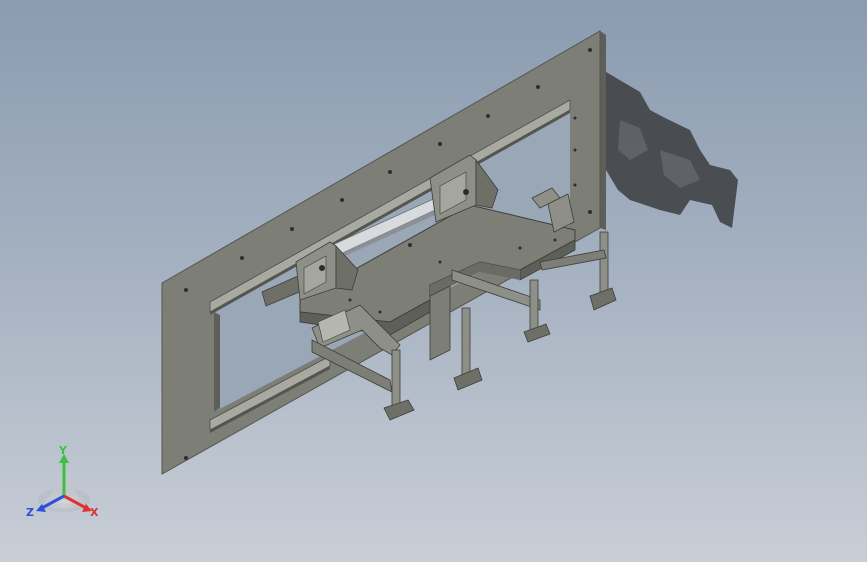 This screenshot has width=867, height=562. Describe the element at coordinates (94, 512) in the screenshot. I see `x-axis-label: X` at that location.